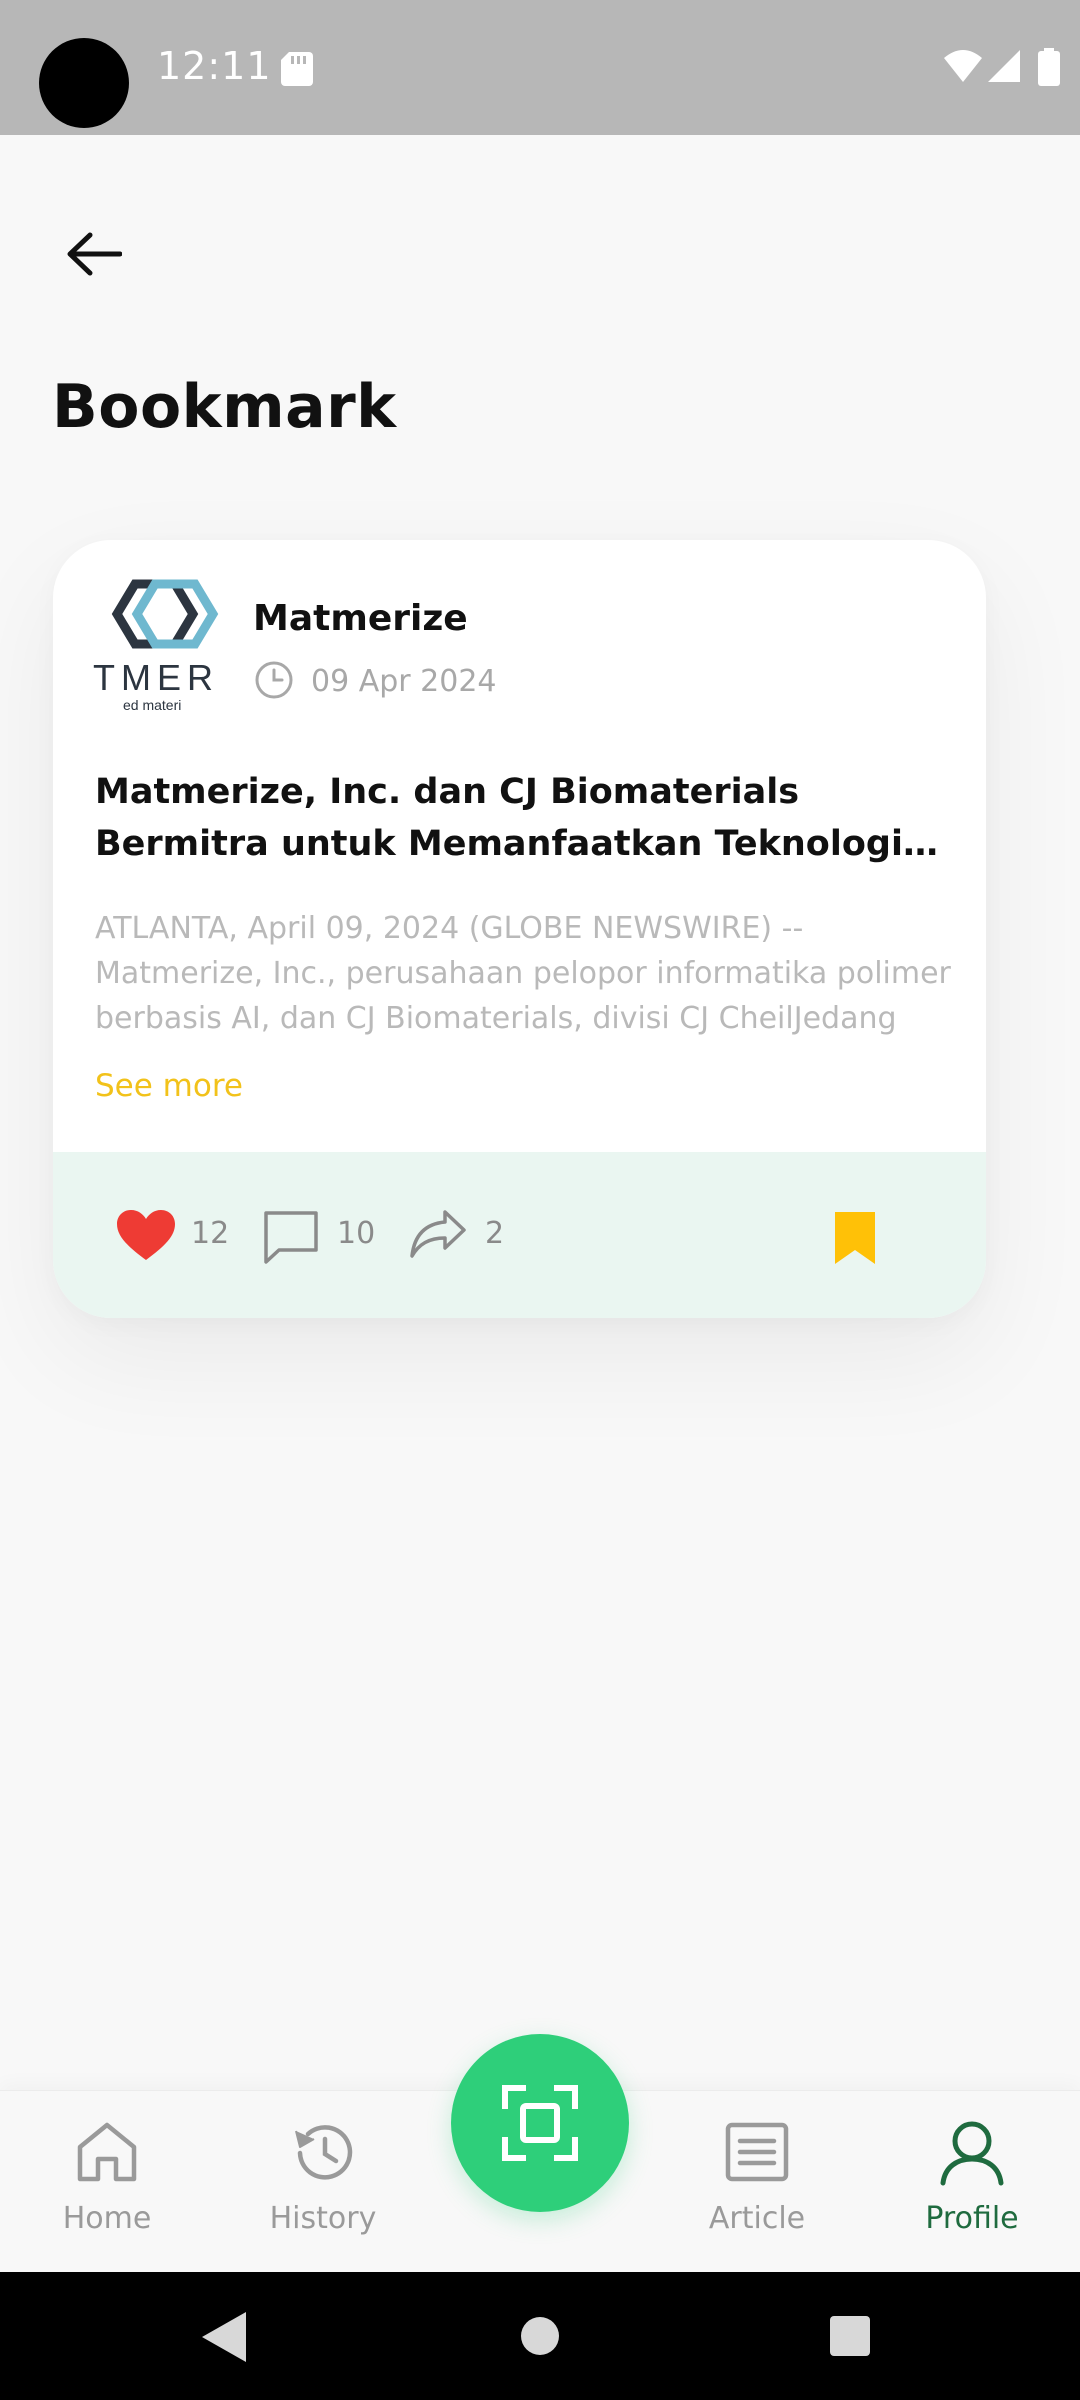  I want to click on svg-text: ed materi, so click(152, 705).